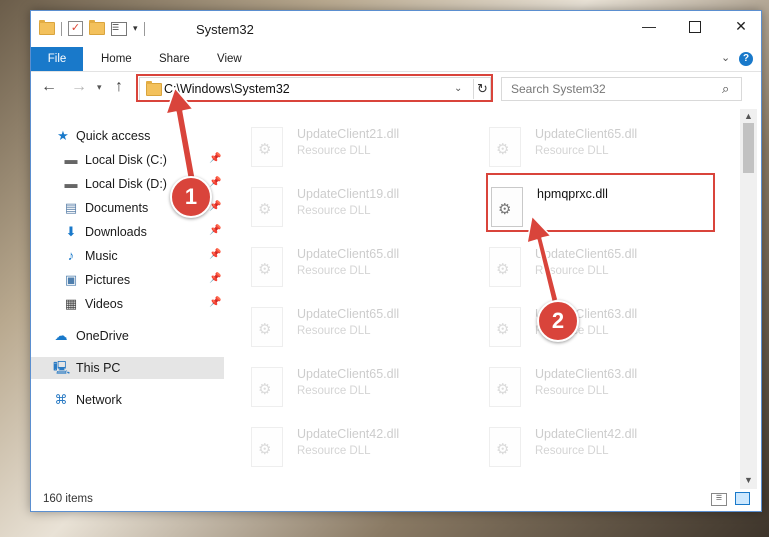  Describe the element at coordinates (75, 28) in the screenshot. I see `properties-check-icon: ✓` at that location.